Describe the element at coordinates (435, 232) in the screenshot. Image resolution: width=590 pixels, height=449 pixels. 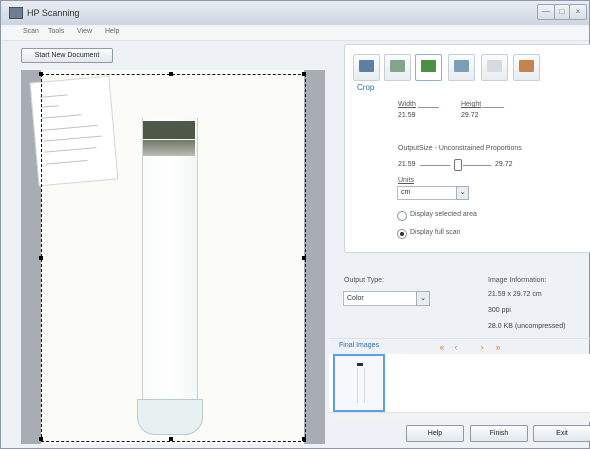
I see `display-full-scan-label: Display full scan` at that location.